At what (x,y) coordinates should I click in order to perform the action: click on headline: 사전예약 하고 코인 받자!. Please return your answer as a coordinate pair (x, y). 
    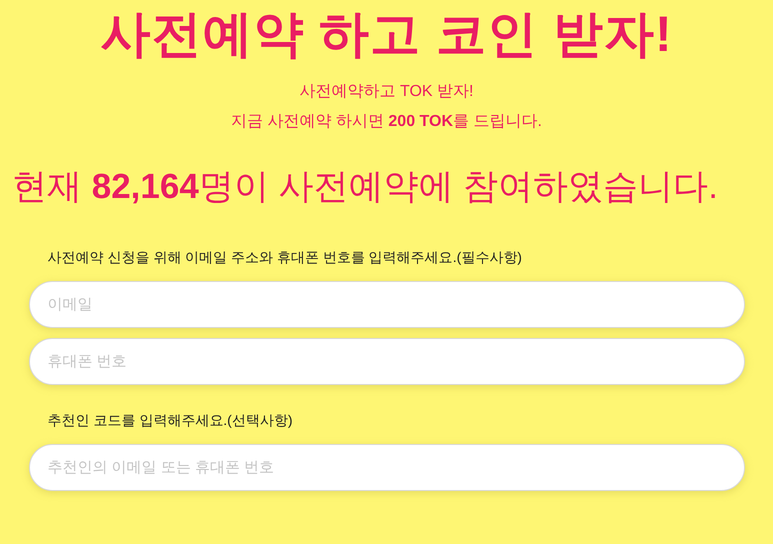
    Looking at the image, I should click on (386, 34).